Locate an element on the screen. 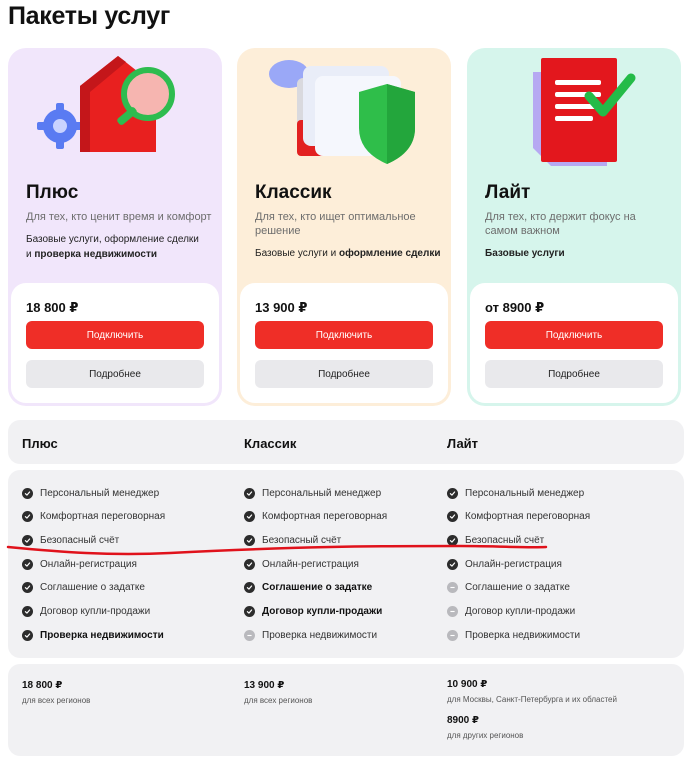  card-title: Лайт is located at coordinates (508, 192).